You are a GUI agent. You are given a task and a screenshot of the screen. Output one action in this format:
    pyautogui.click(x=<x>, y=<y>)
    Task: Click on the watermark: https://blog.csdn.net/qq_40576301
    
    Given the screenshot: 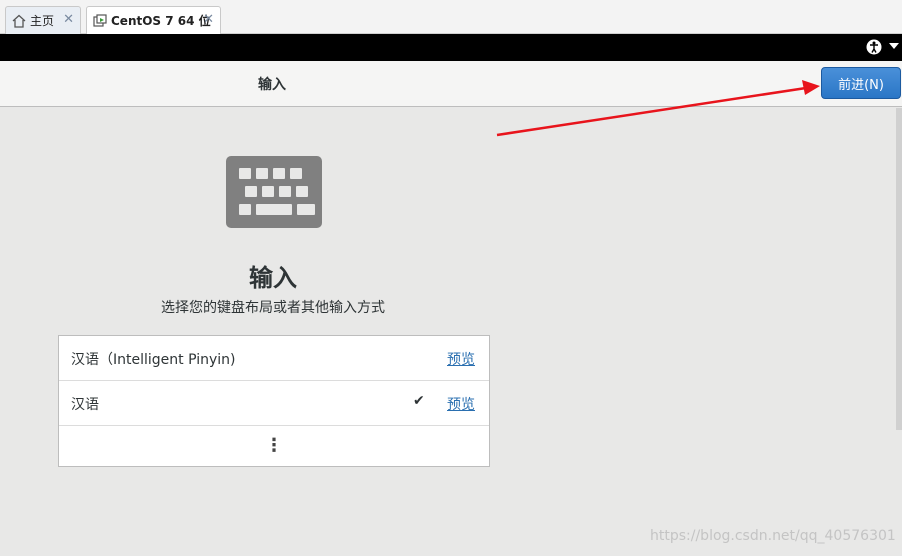 What is the action you would take?
    pyautogui.click(x=773, y=536)
    